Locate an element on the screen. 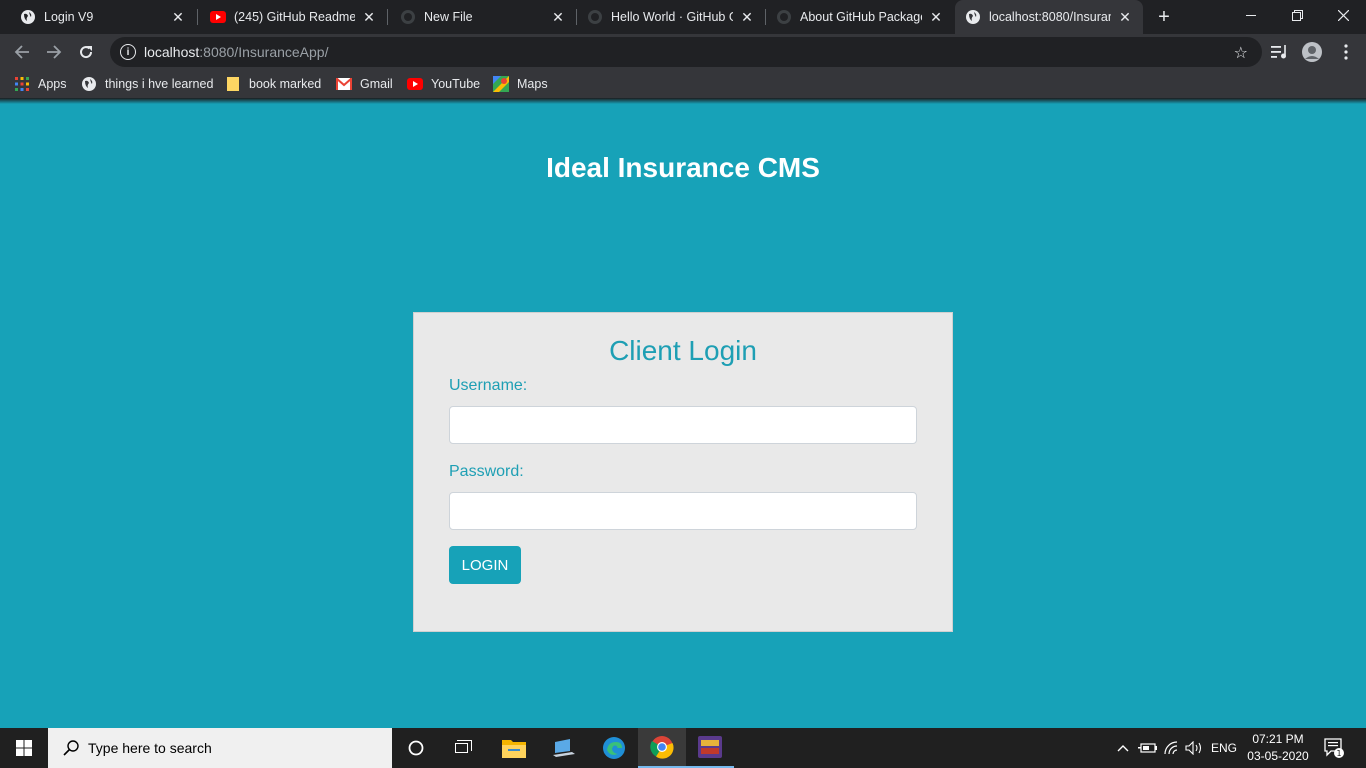 This screenshot has height=768, width=1366. pinned-app is located at coordinates (710, 748).